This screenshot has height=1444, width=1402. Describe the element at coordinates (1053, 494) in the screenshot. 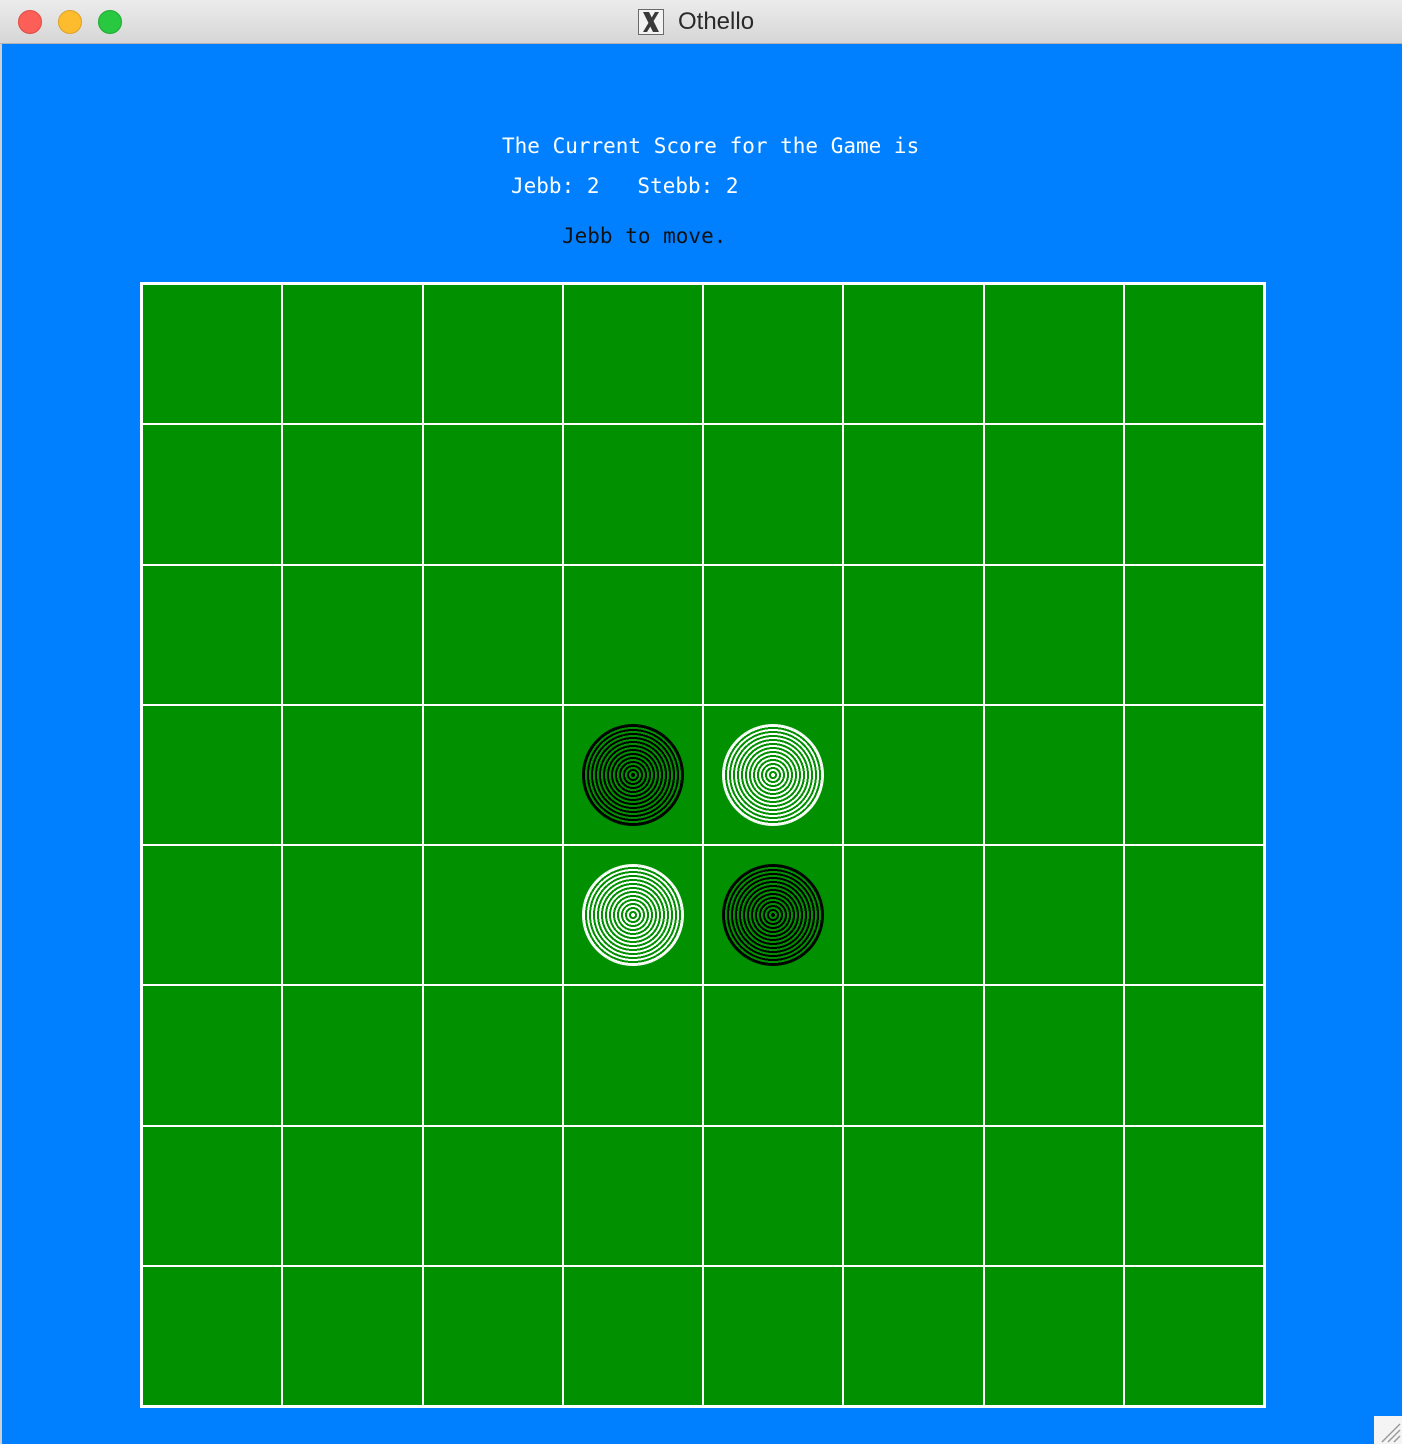

I see `board-cell-r2-c7` at that location.